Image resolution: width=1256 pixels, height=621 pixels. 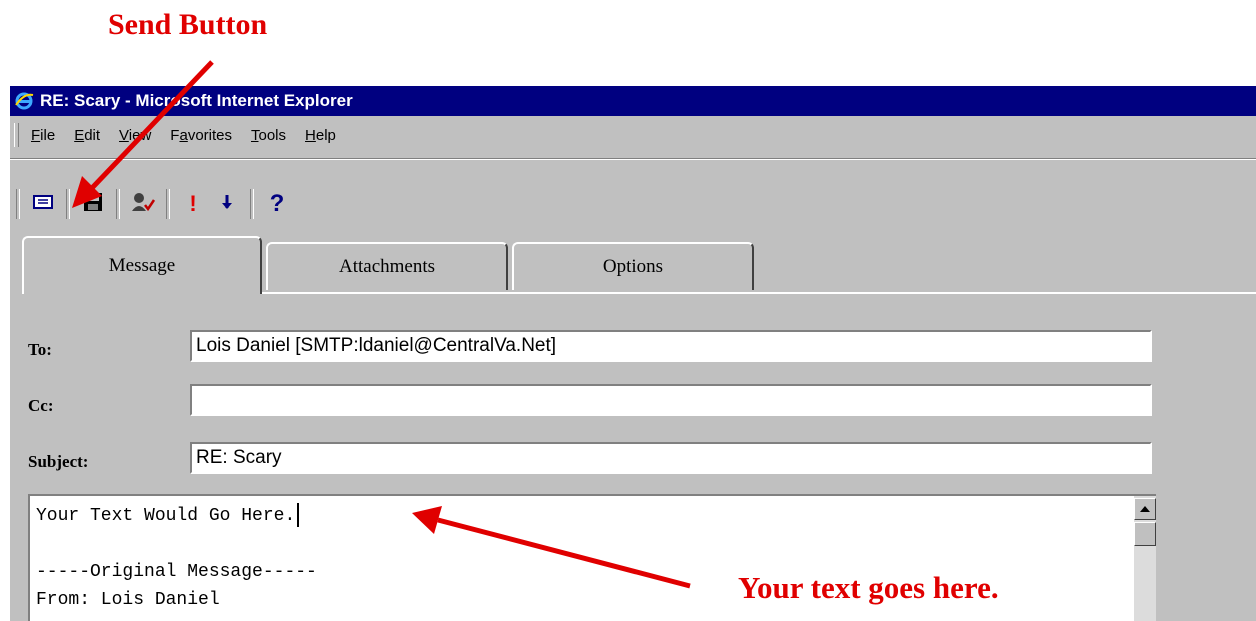 What do you see at coordinates (633, 101) in the screenshot?
I see `title-bar: RE: Scary - Microsoft Internet Explorer` at bounding box center [633, 101].